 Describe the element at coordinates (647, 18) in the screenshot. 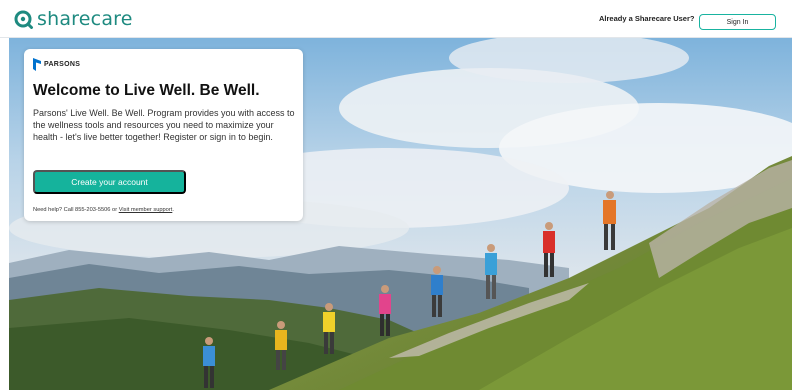

I see `already-user-label: Already a Sharecare User?` at that location.